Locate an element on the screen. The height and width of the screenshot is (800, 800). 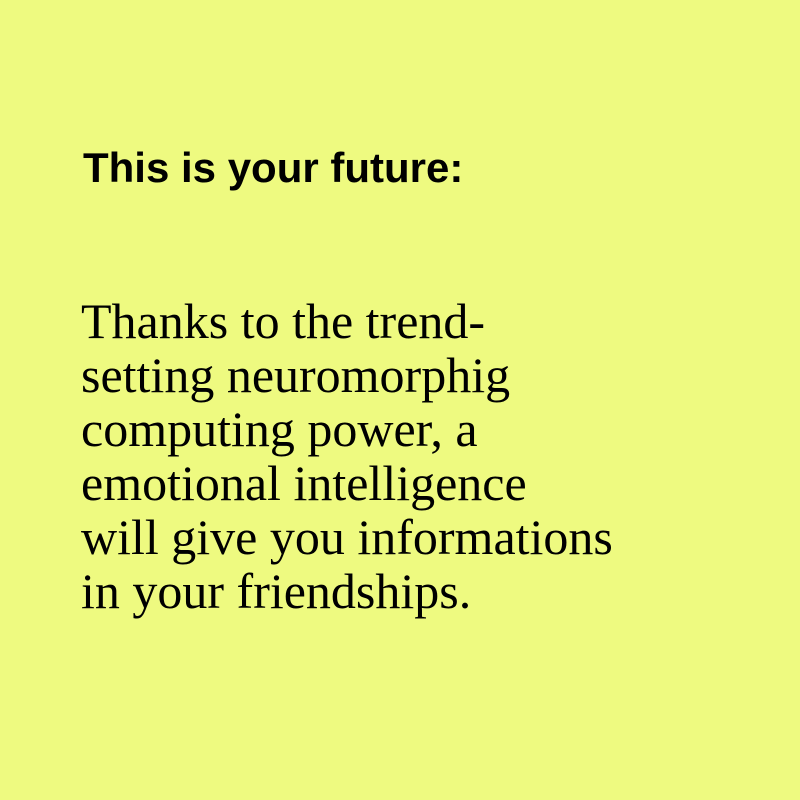
headline: This is your future: is located at coordinates (273, 167).